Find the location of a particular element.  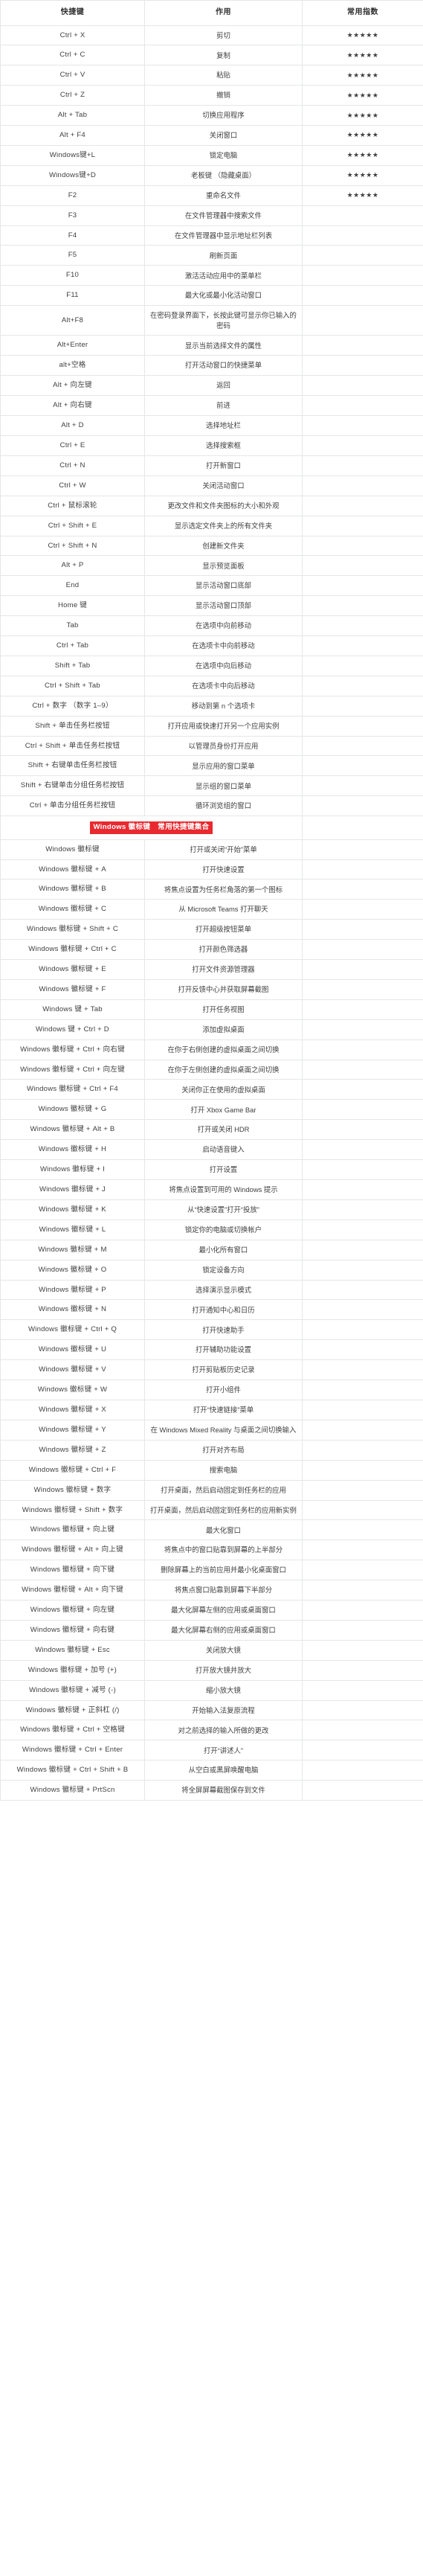

shortcut-action-cell: 将焦点设置到可用的 Windows 提示 is located at coordinates (223, 1189).